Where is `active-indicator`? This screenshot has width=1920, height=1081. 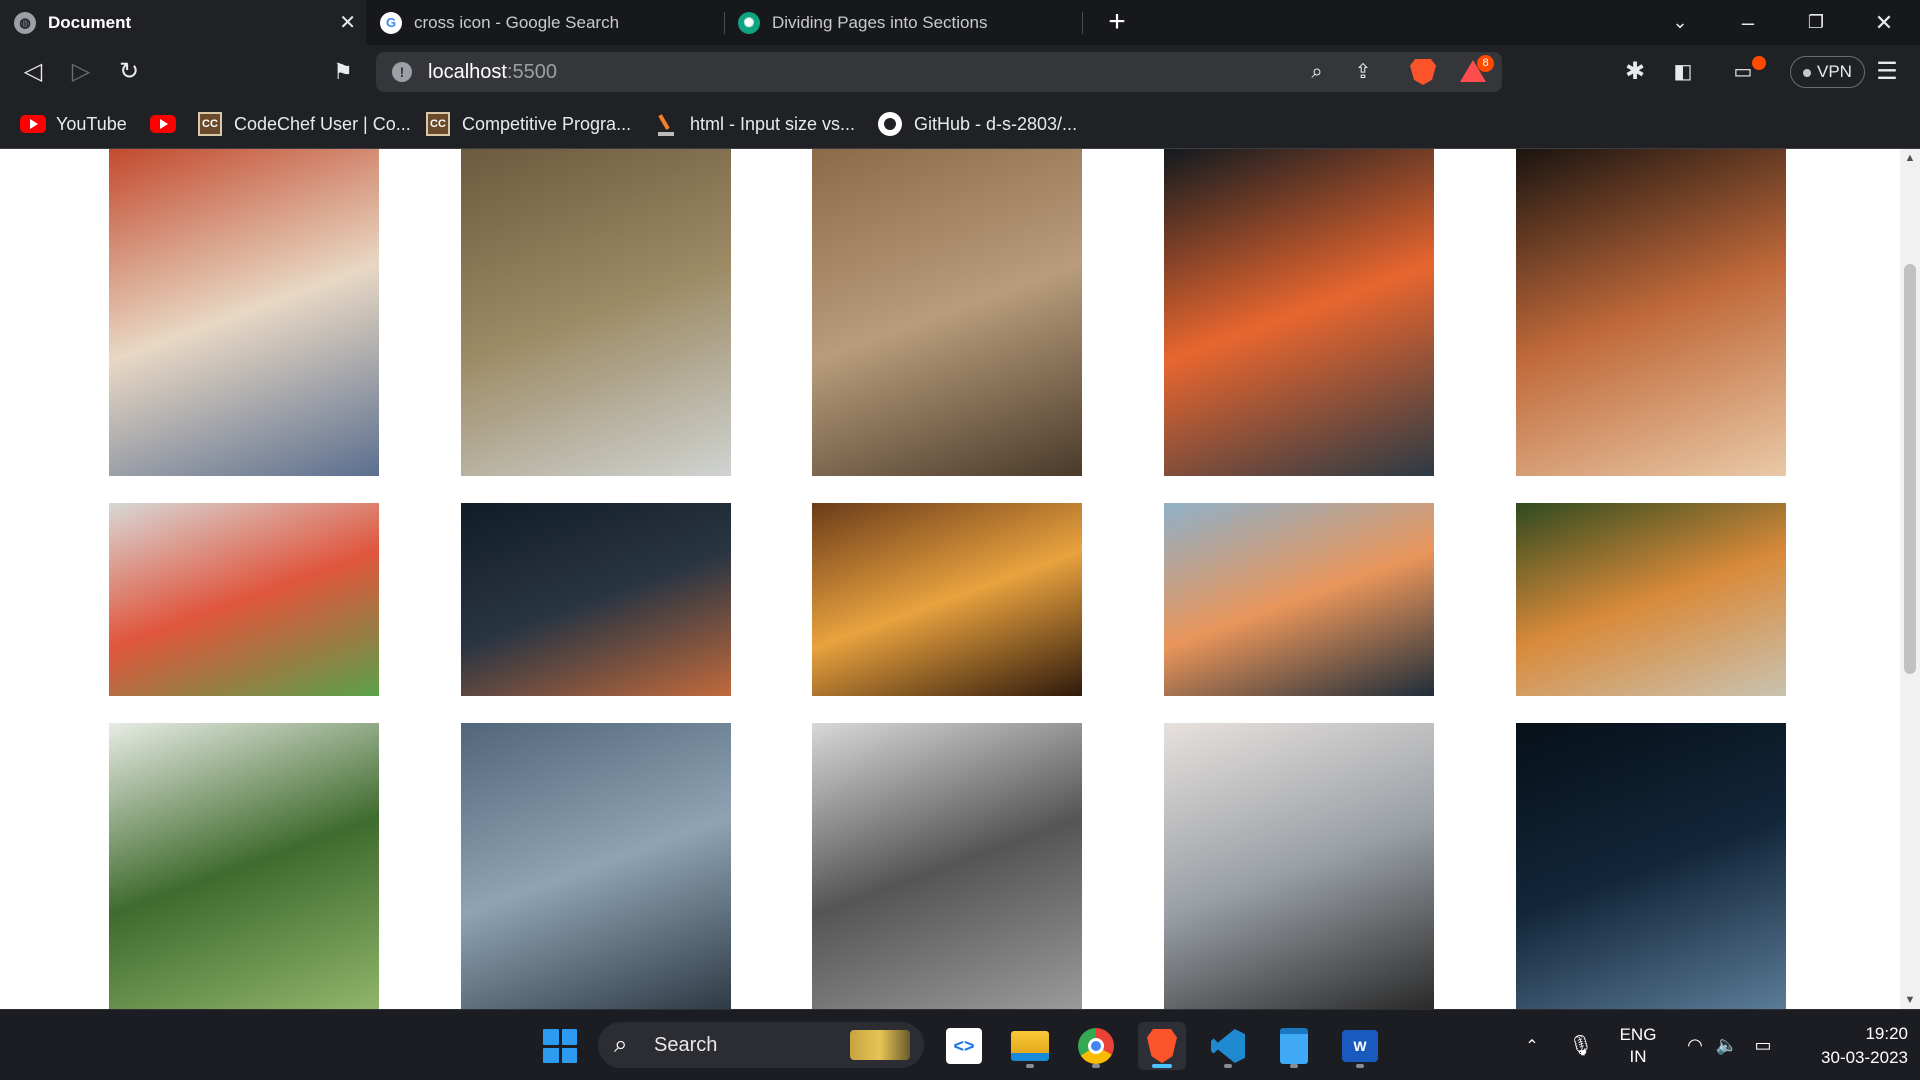
active-indicator is located at coordinates (1162, 1066).